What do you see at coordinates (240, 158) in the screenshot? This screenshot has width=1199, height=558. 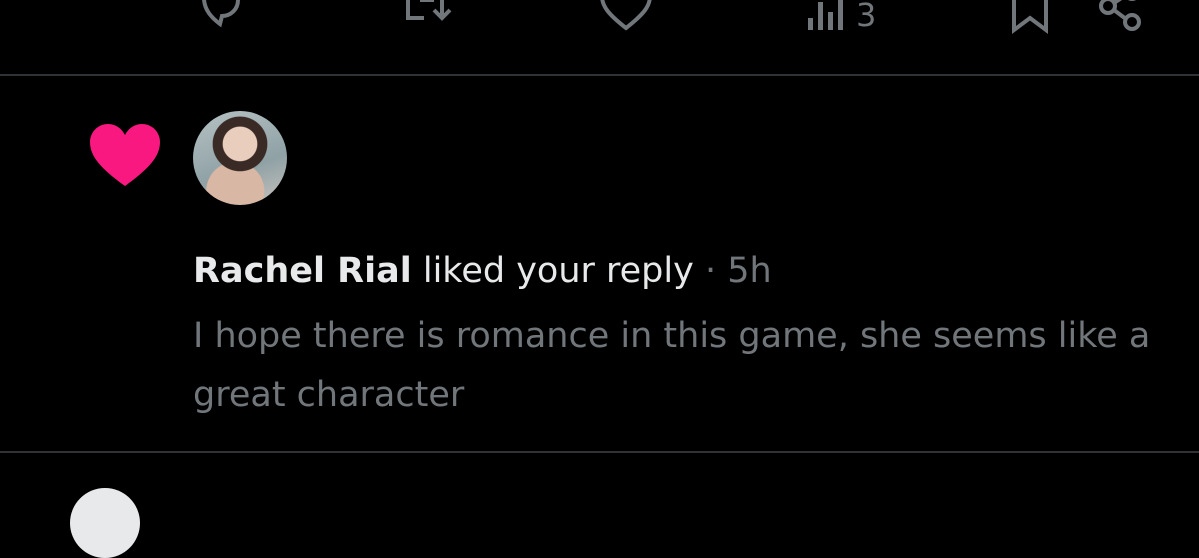 I see `avatar` at bounding box center [240, 158].